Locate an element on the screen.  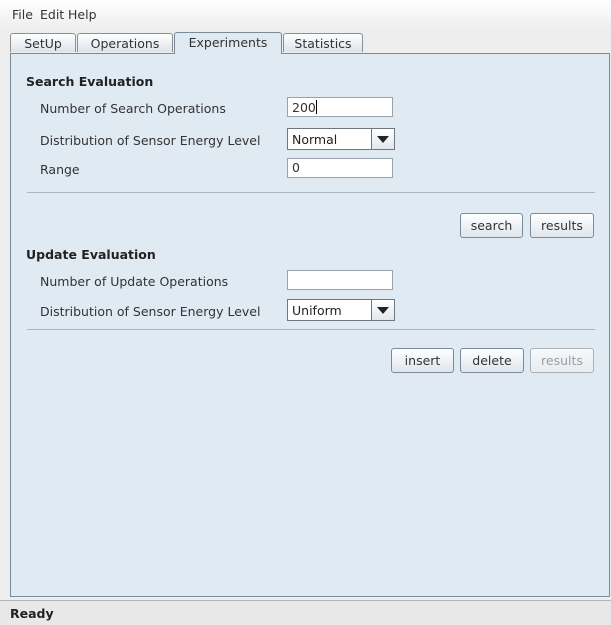
search-results-button: results is located at coordinates (562, 225).